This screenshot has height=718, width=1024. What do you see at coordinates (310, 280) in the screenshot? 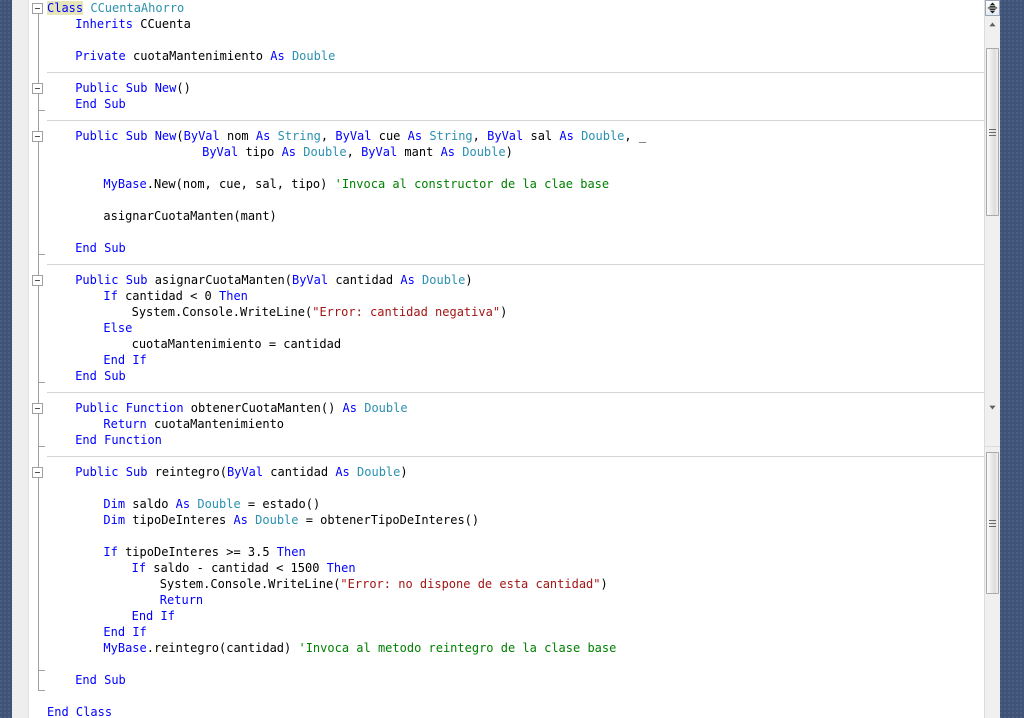
I see `code-token: ByVal` at bounding box center [310, 280].